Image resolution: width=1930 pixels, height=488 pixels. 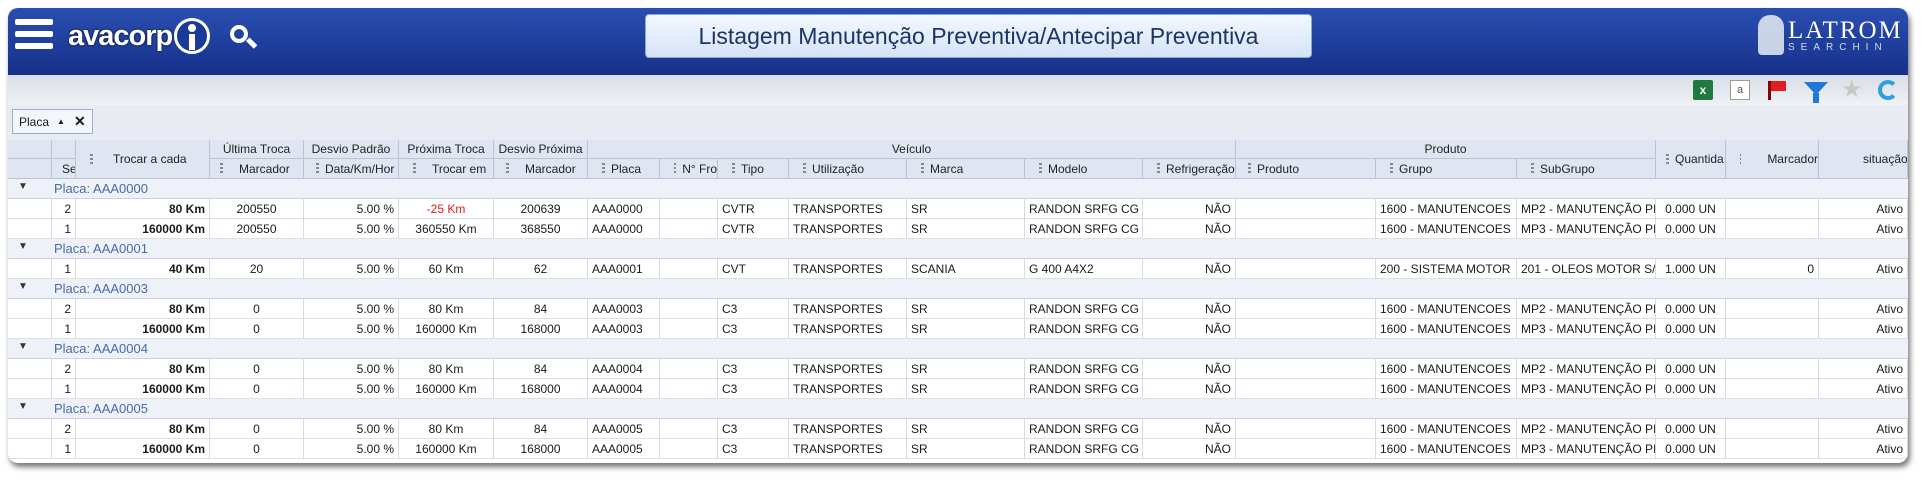 I want to click on col-trocar-em: Trocar em, so click(x=446, y=169).